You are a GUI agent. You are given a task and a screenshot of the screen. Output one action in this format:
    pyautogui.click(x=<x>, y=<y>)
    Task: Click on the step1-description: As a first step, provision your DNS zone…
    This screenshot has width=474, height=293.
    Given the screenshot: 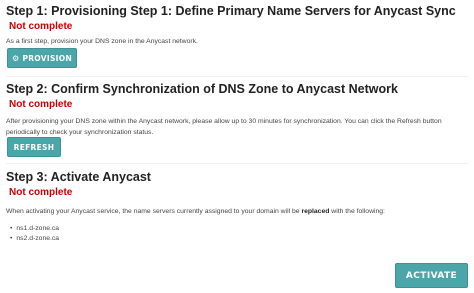 What is the action you would take?
    pyautogui.click(x=102, y=41)
    